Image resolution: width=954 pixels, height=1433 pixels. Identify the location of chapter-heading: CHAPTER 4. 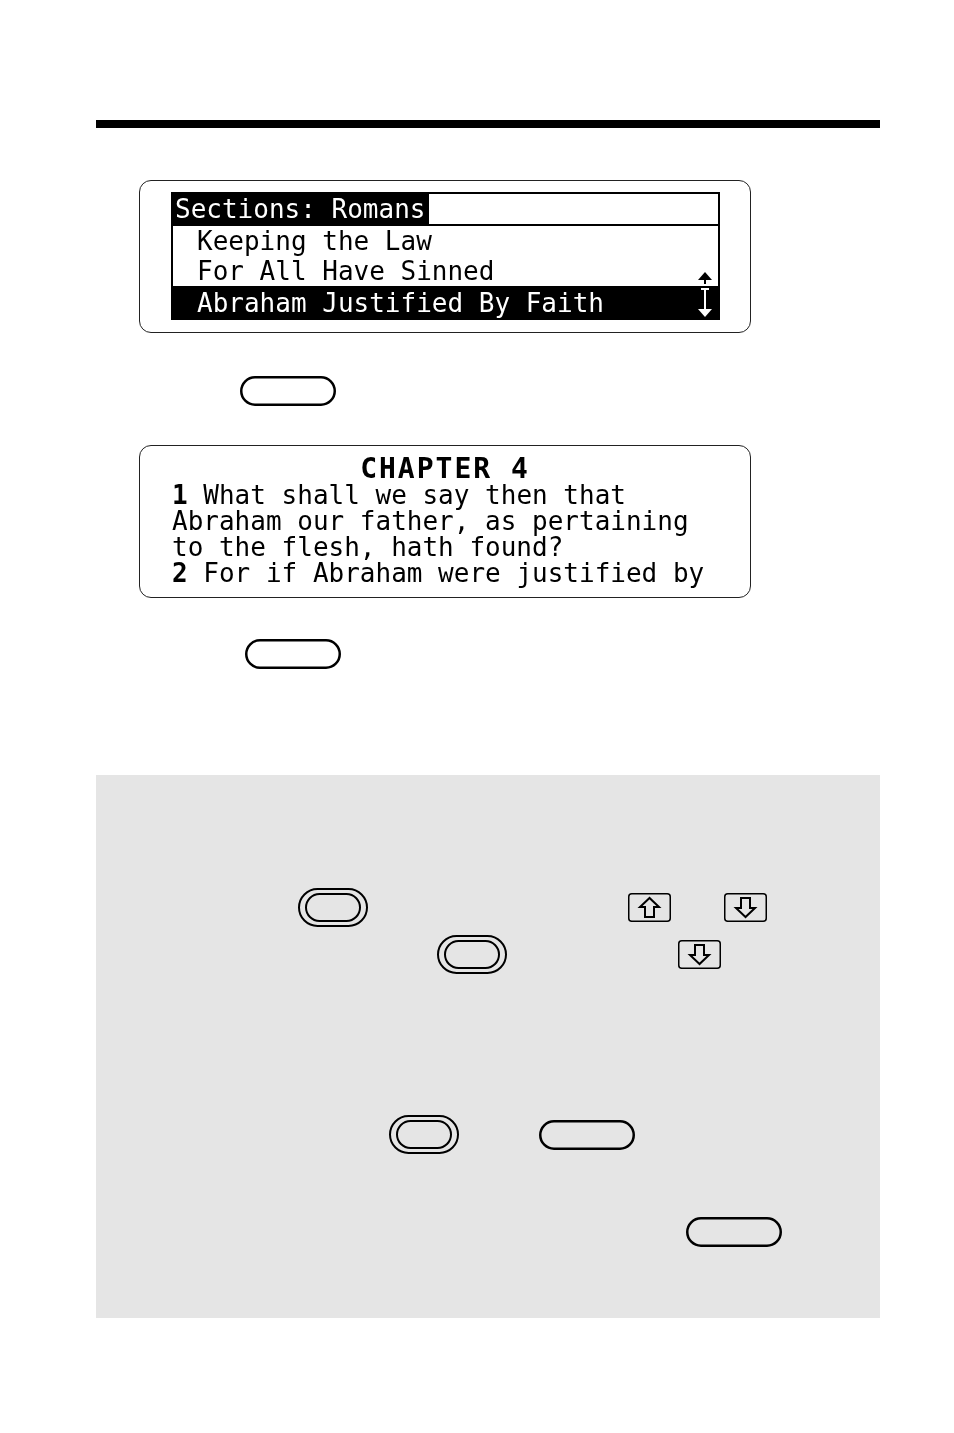
(445, 469).